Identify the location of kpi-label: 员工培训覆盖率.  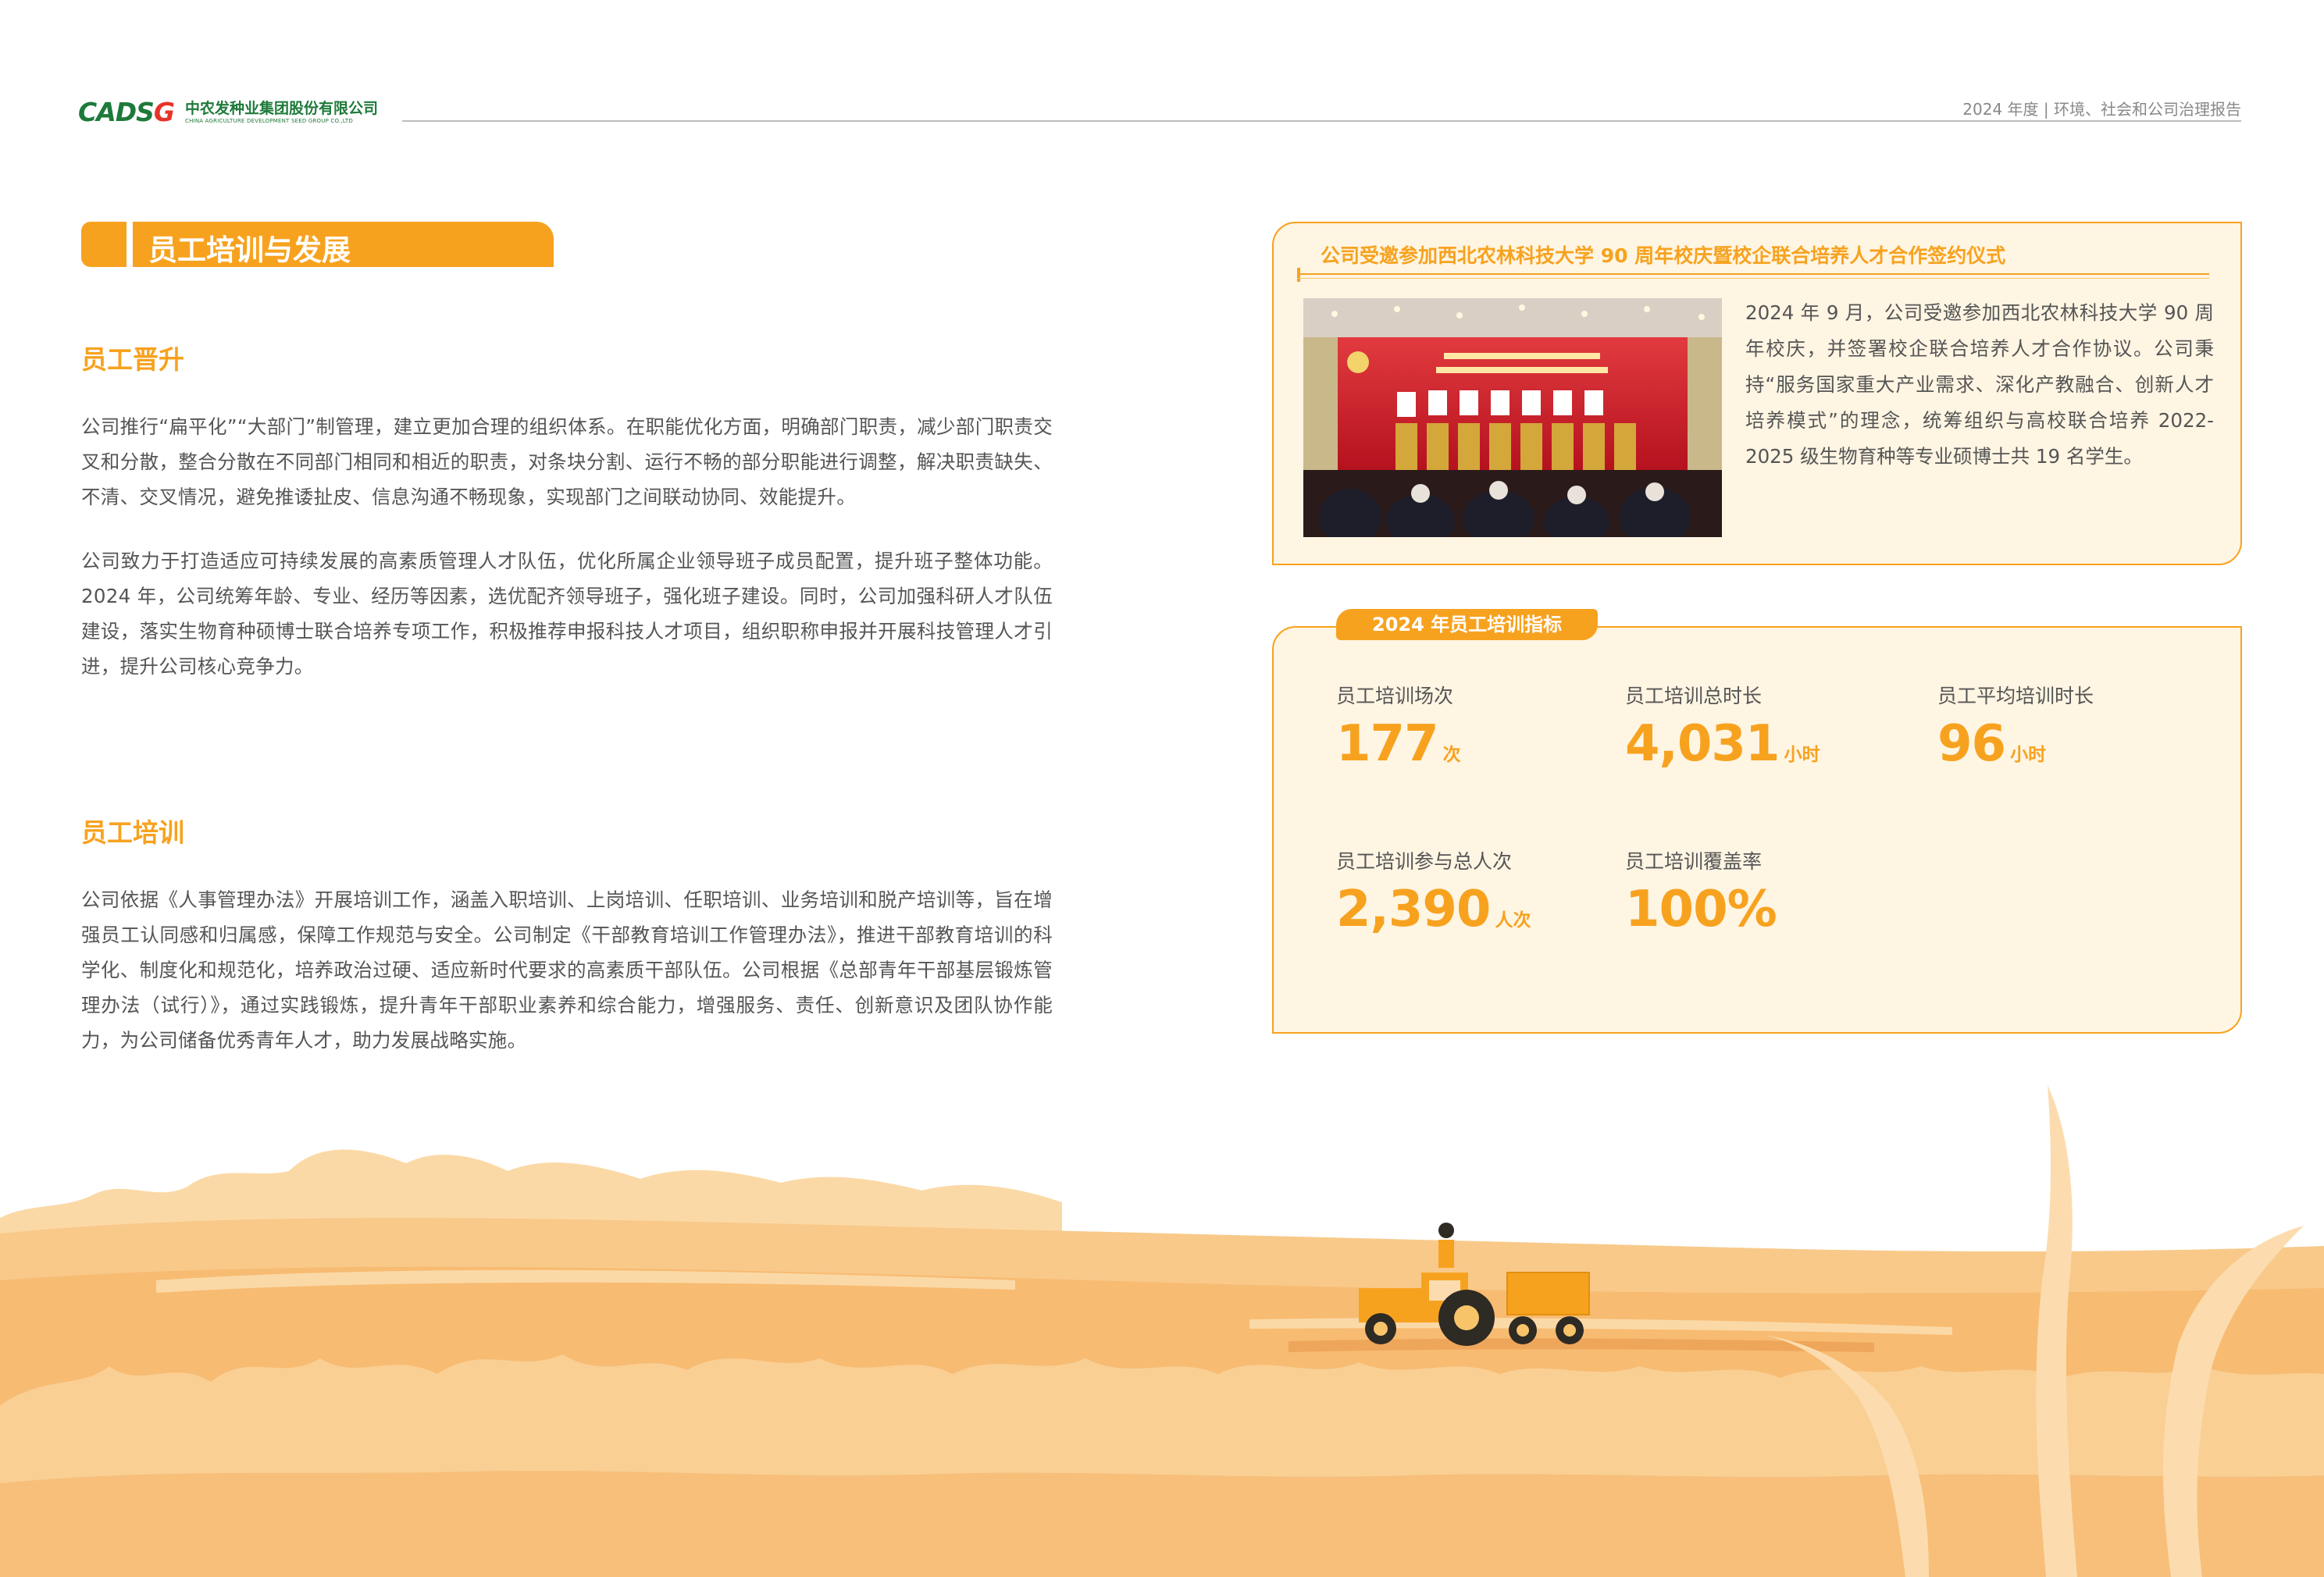
(1694, 861).